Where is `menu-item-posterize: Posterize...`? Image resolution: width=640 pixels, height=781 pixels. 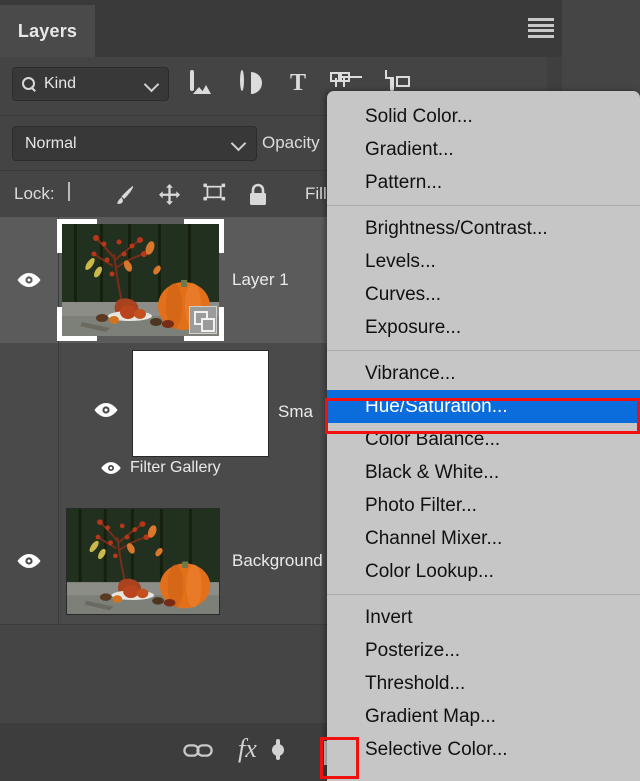
menu-item-posterize: Posterize... is located at coordinates (483, 650).